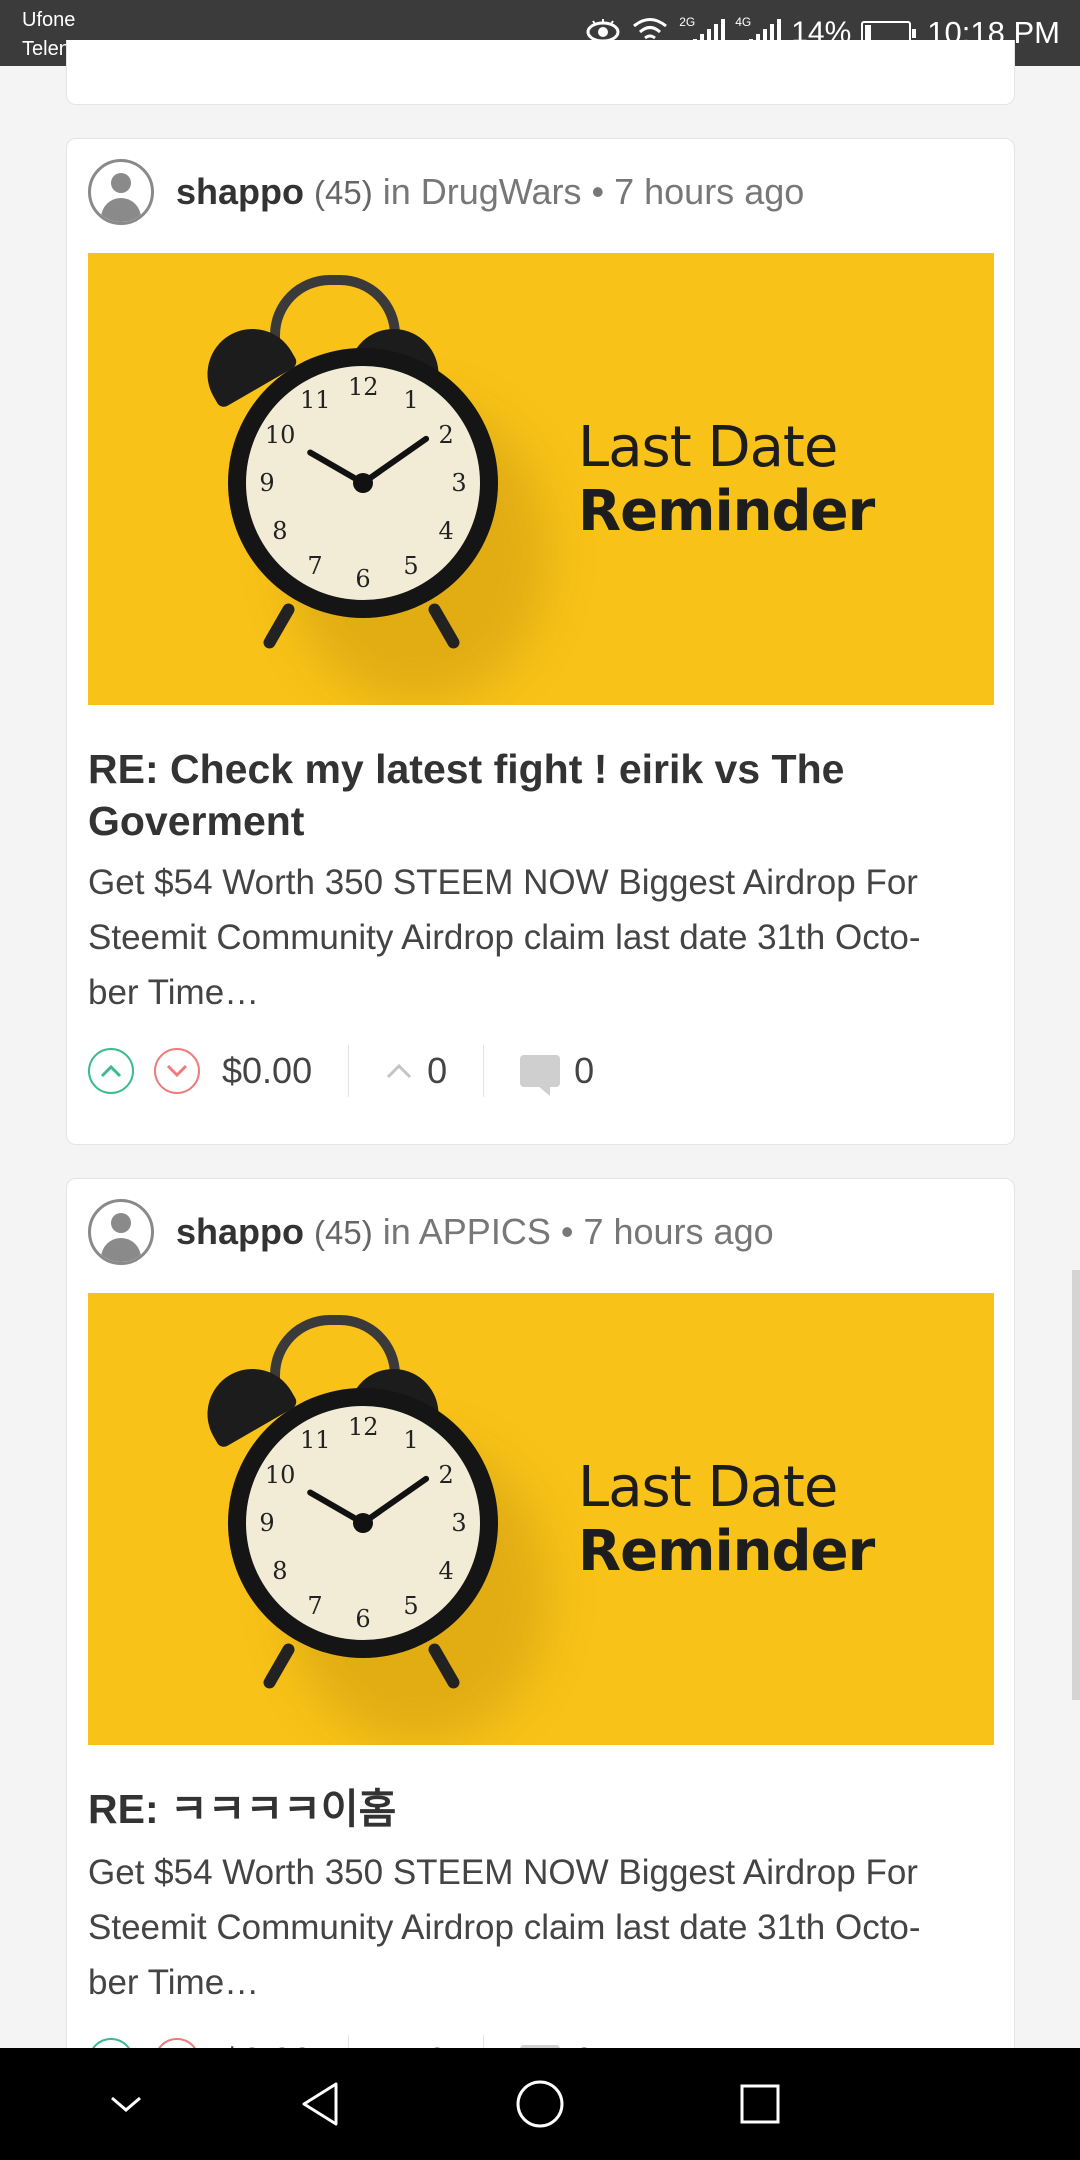 The image size is (1080, 2160). I want to click on upvote-button, so click(111, 1071).